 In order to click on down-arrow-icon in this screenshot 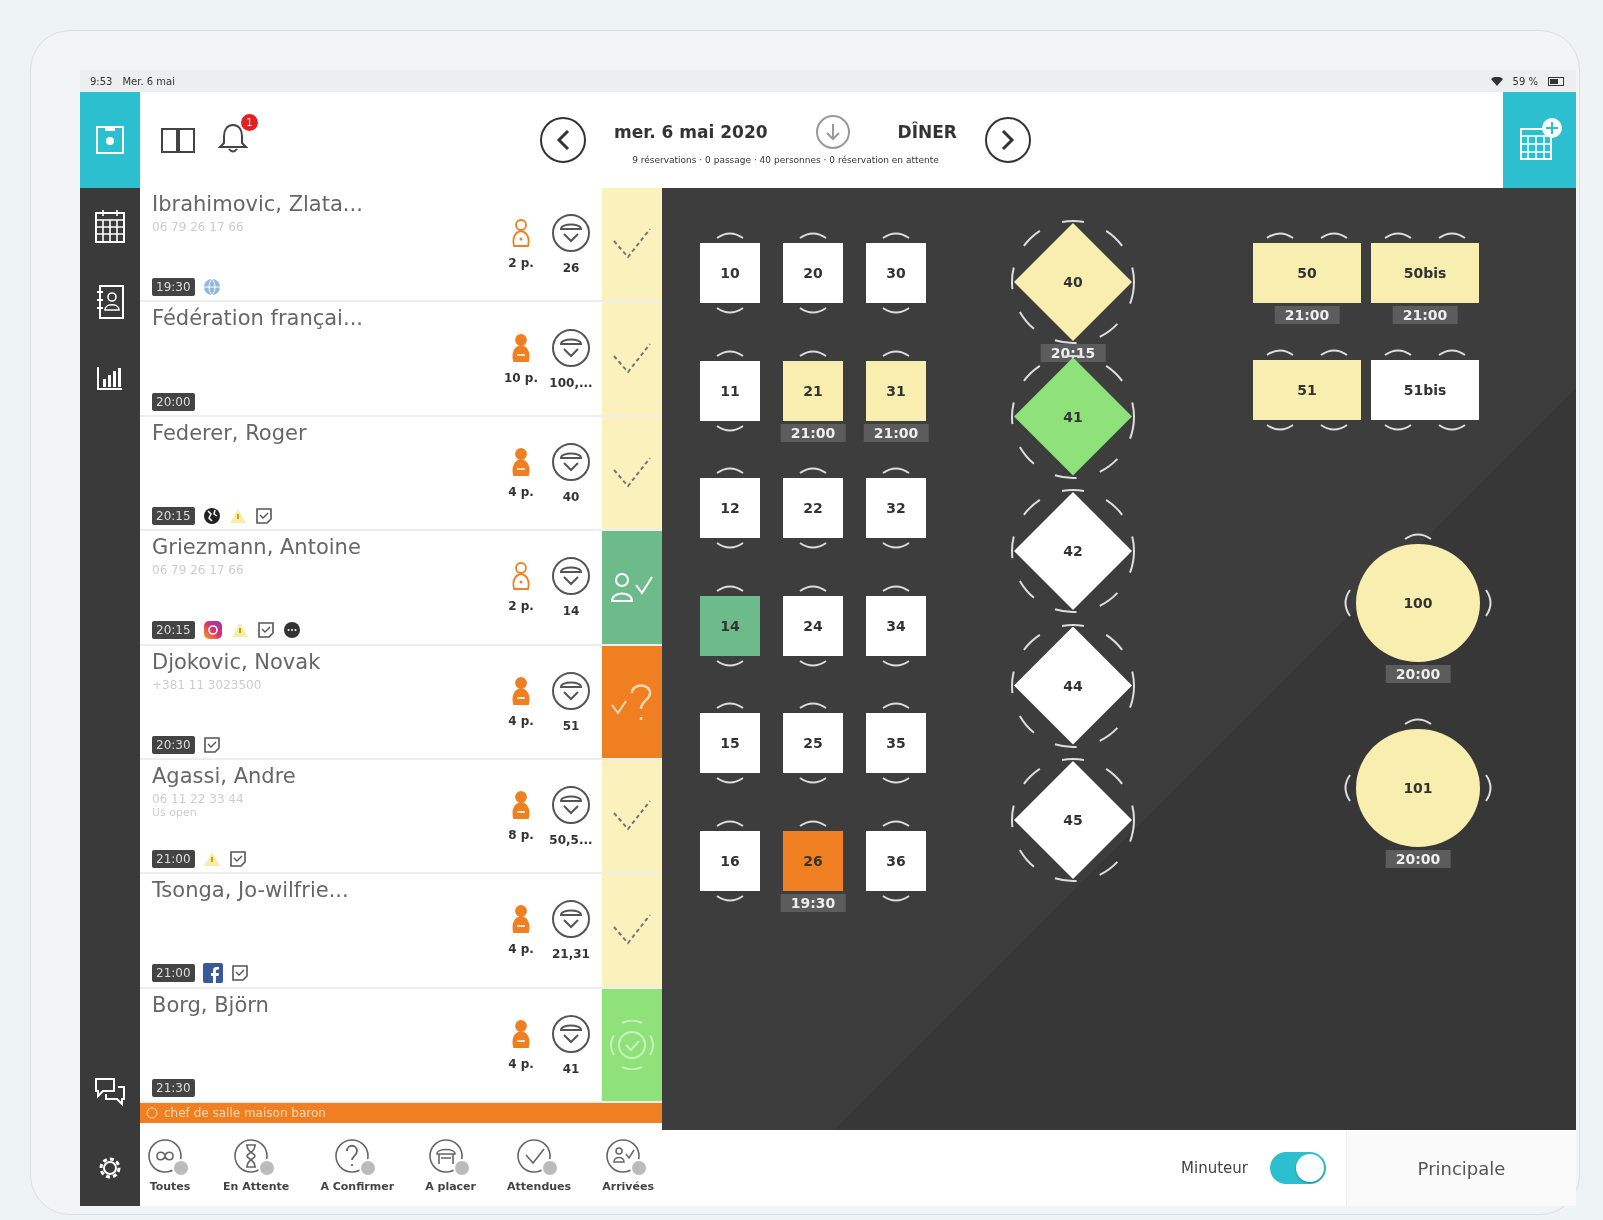, I will do `click(832, 132)`.